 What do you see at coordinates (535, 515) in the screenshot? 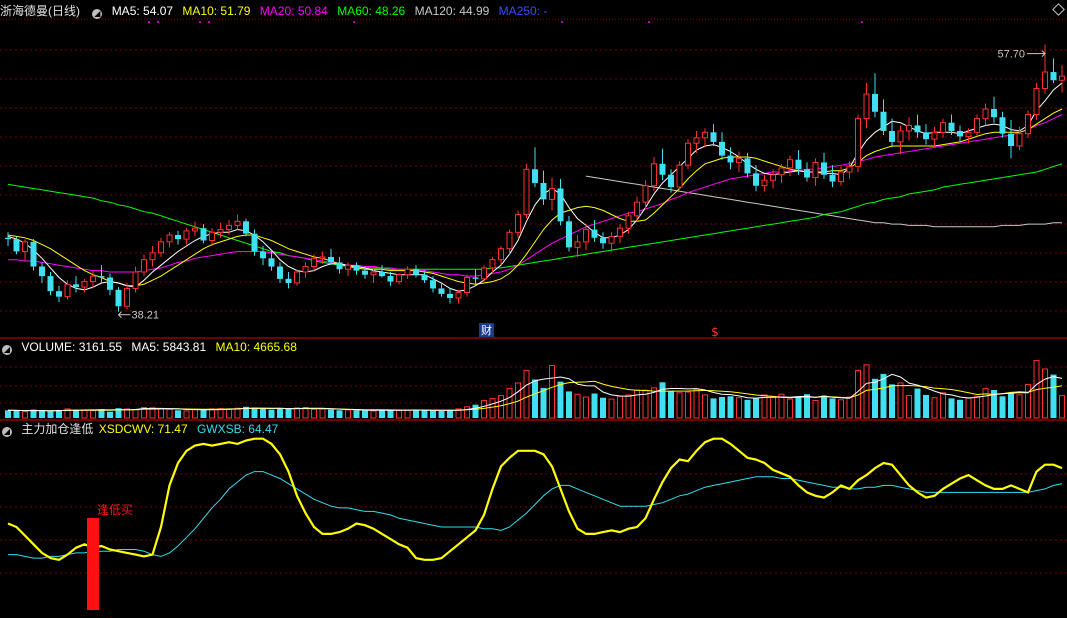
I see `gwxsb-line` at bounding box center [535, 515].